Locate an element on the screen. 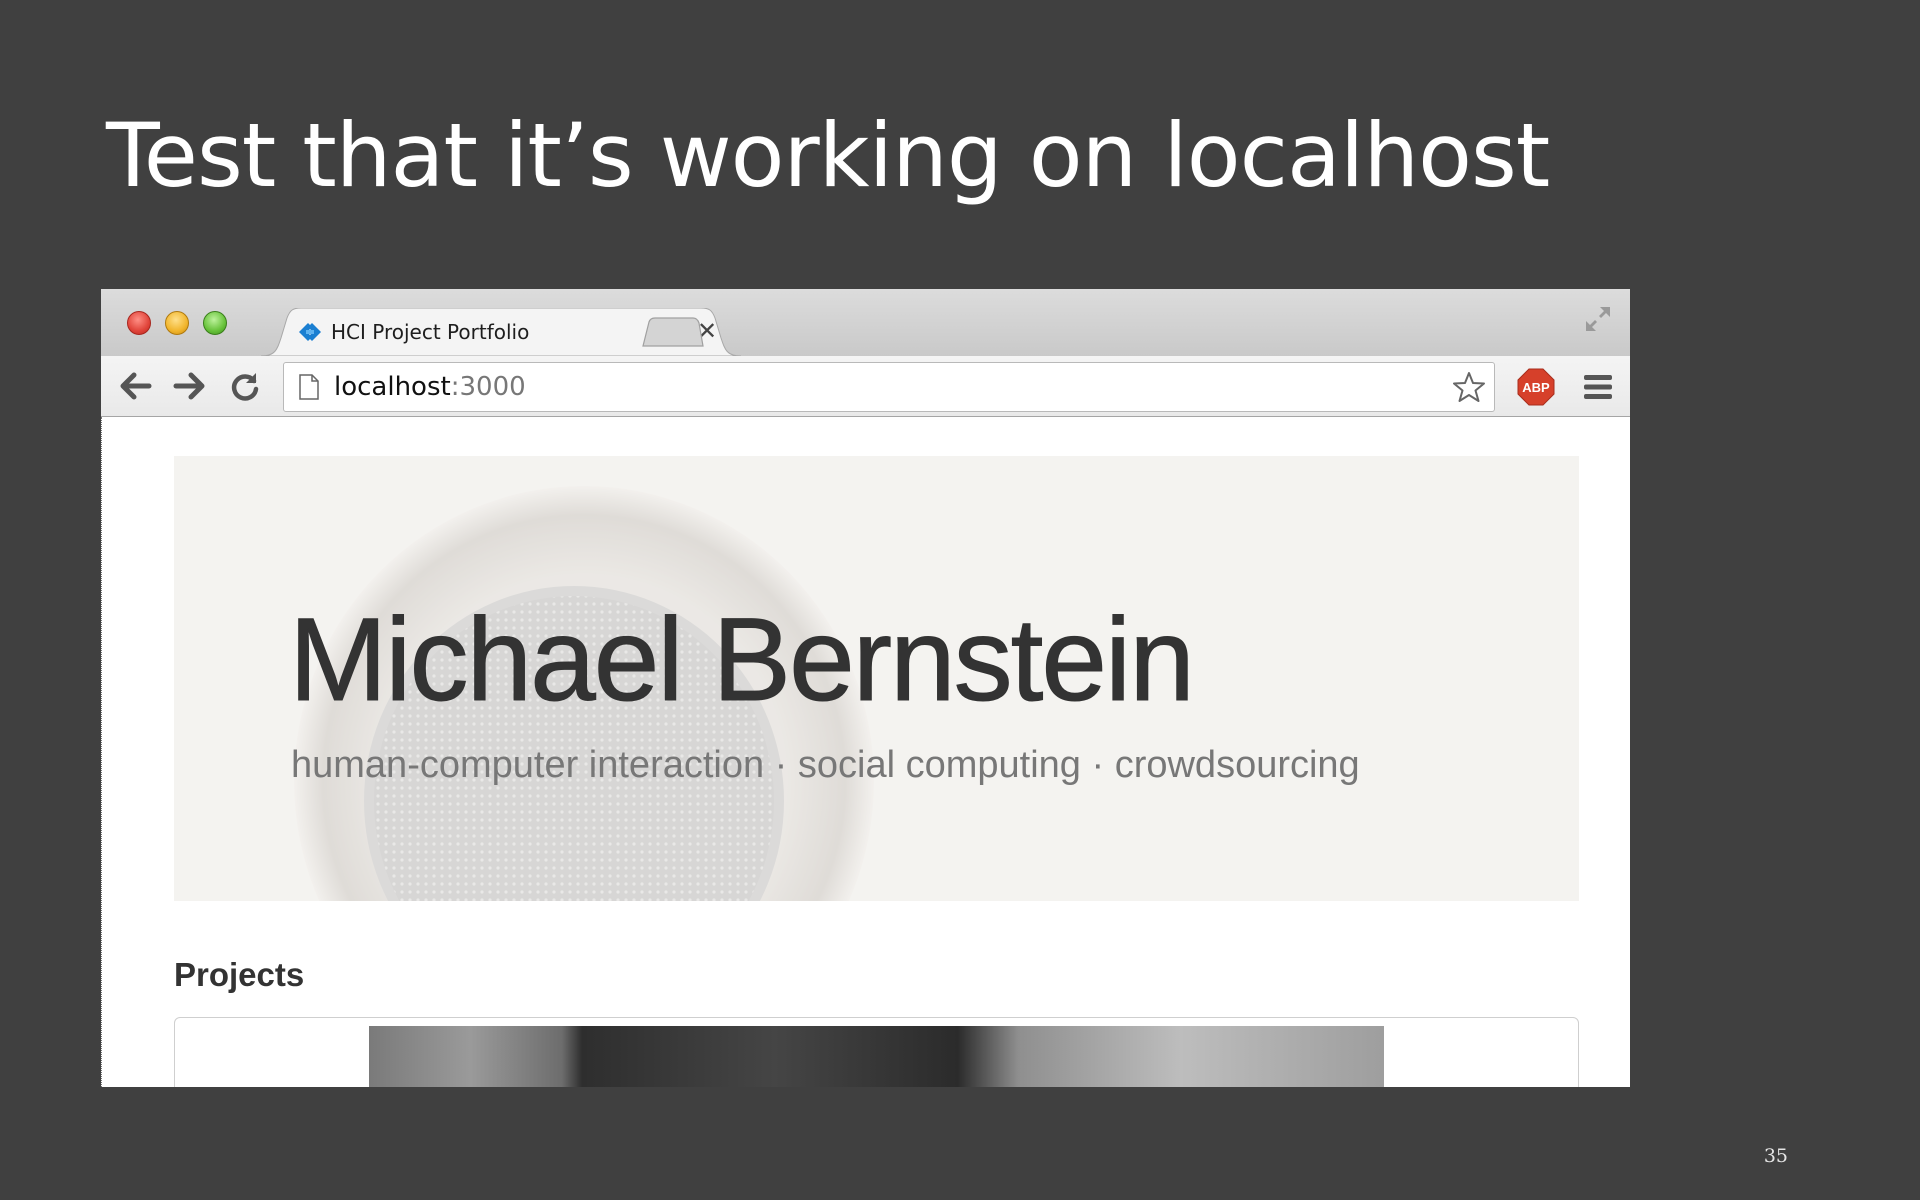  new-tab-button is located at coordinates (673, 332).